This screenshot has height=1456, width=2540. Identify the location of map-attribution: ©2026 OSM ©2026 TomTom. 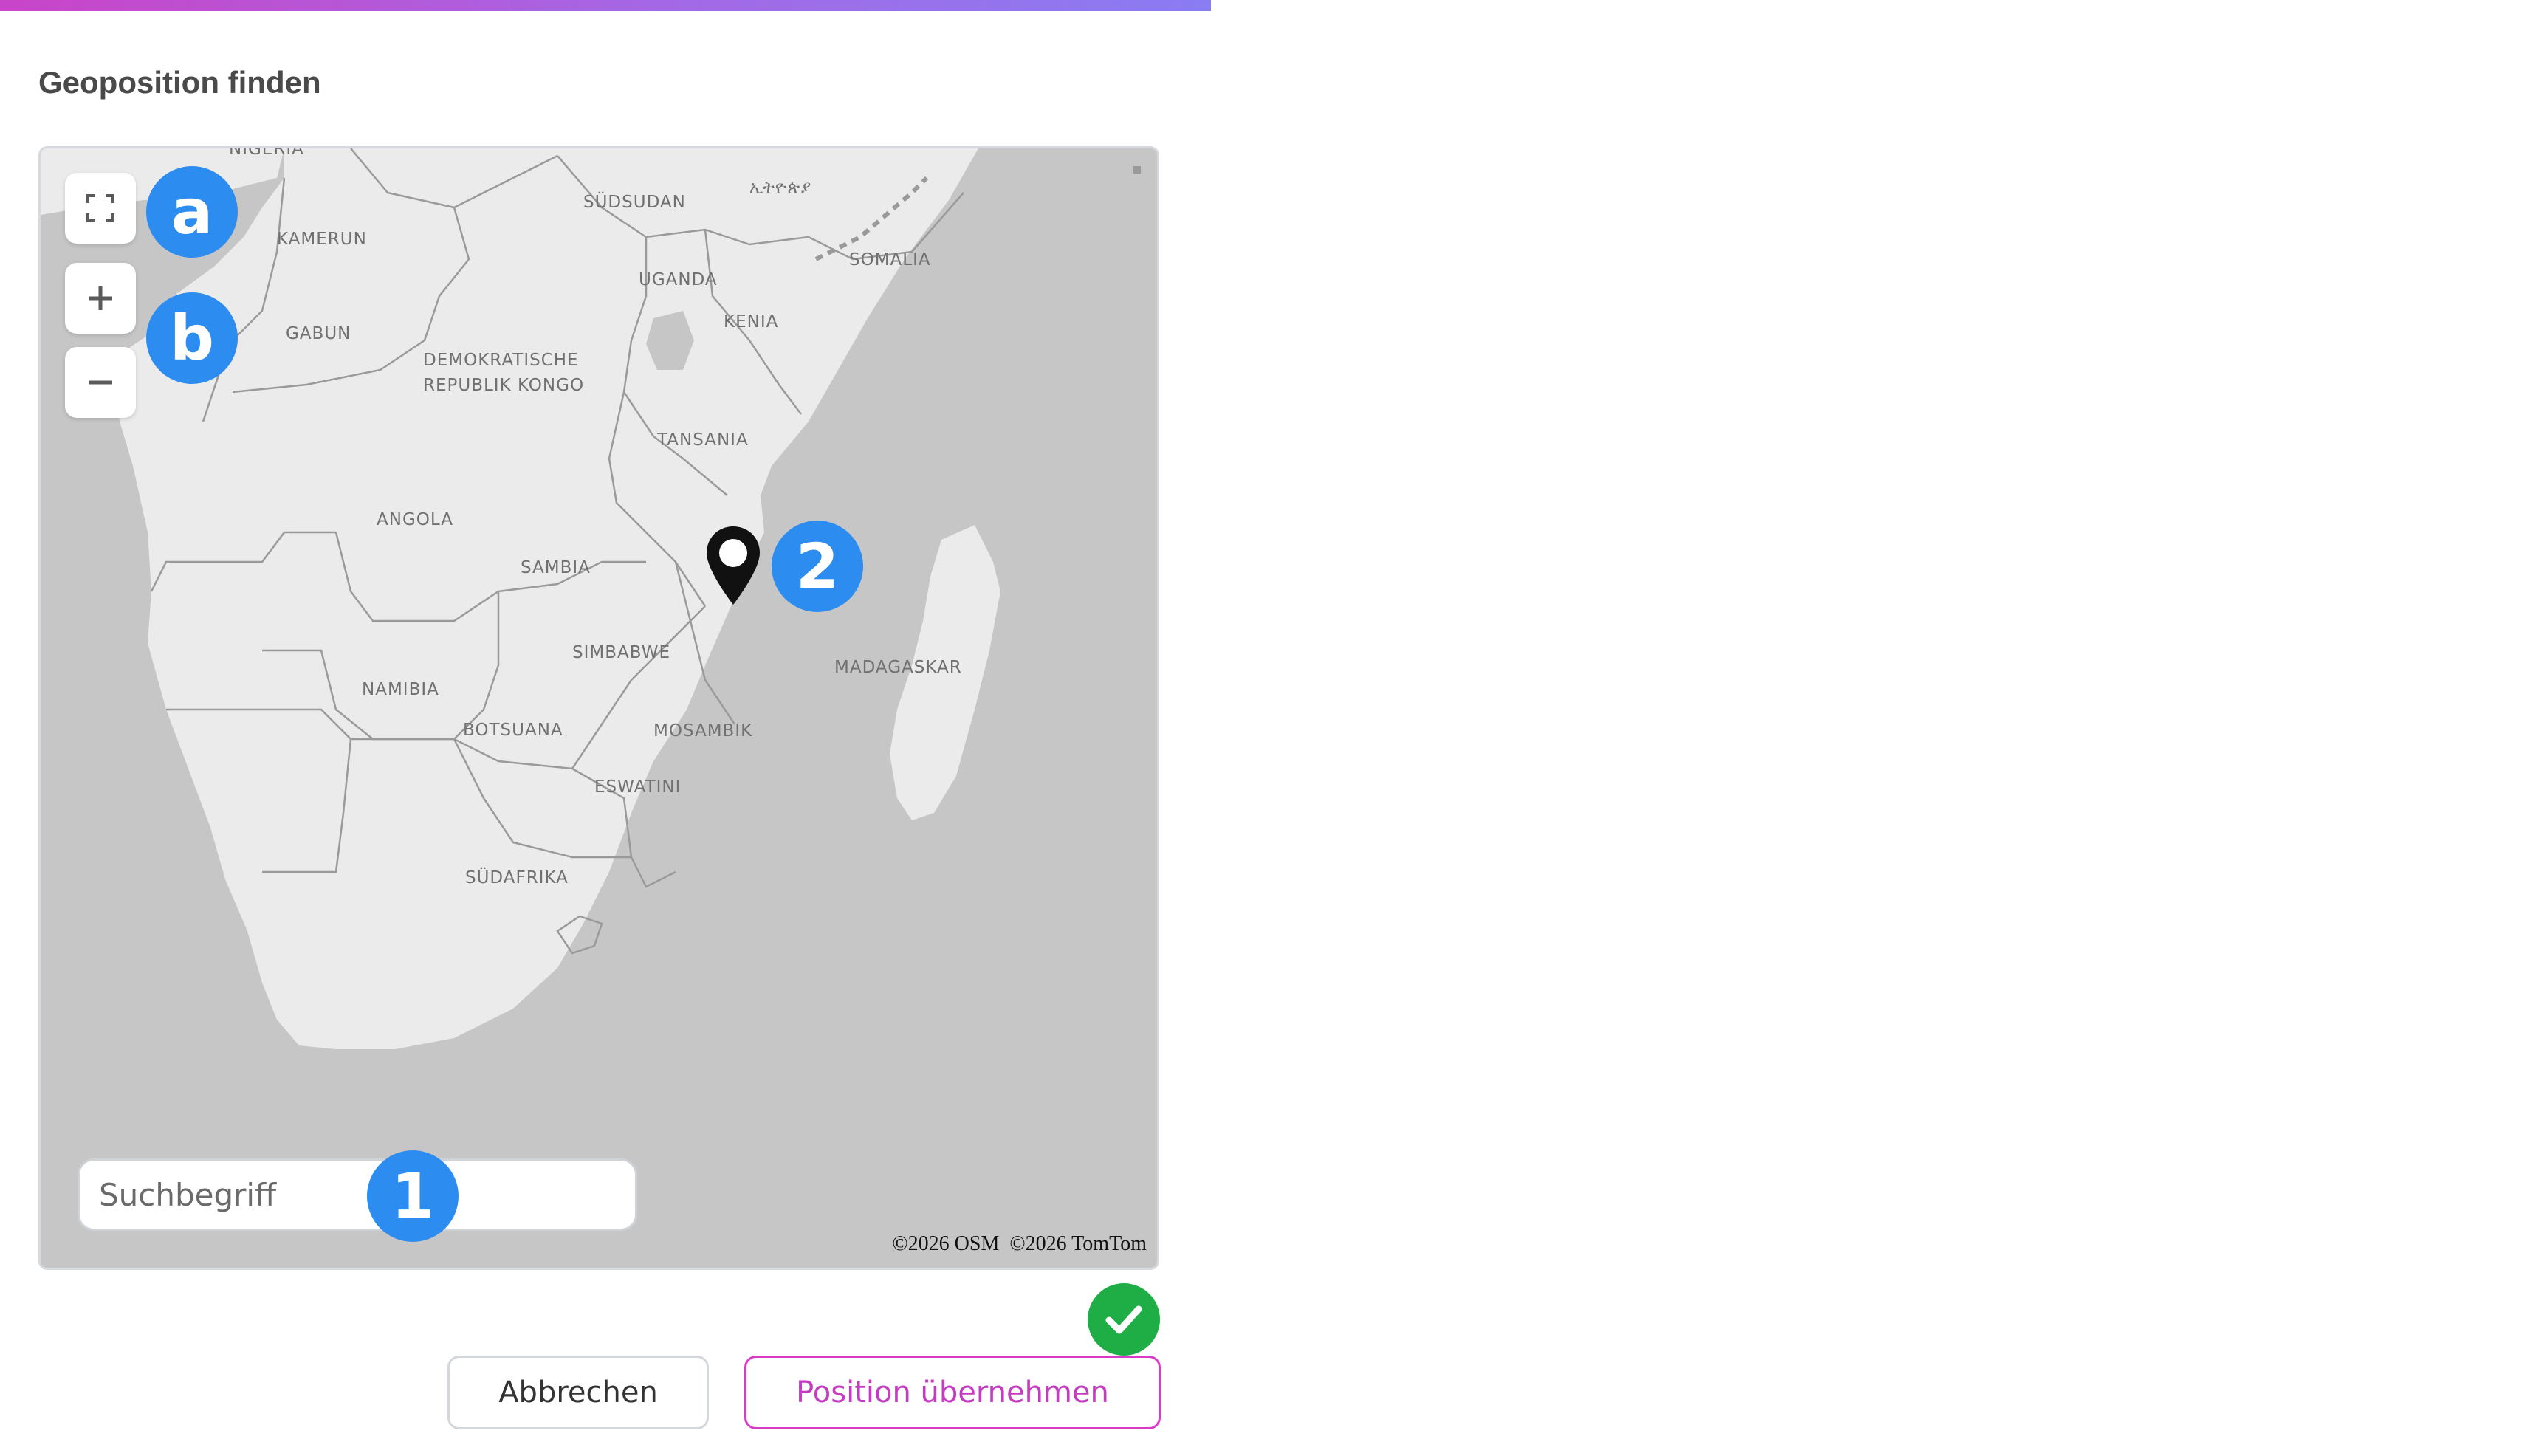
(1019, 1244).